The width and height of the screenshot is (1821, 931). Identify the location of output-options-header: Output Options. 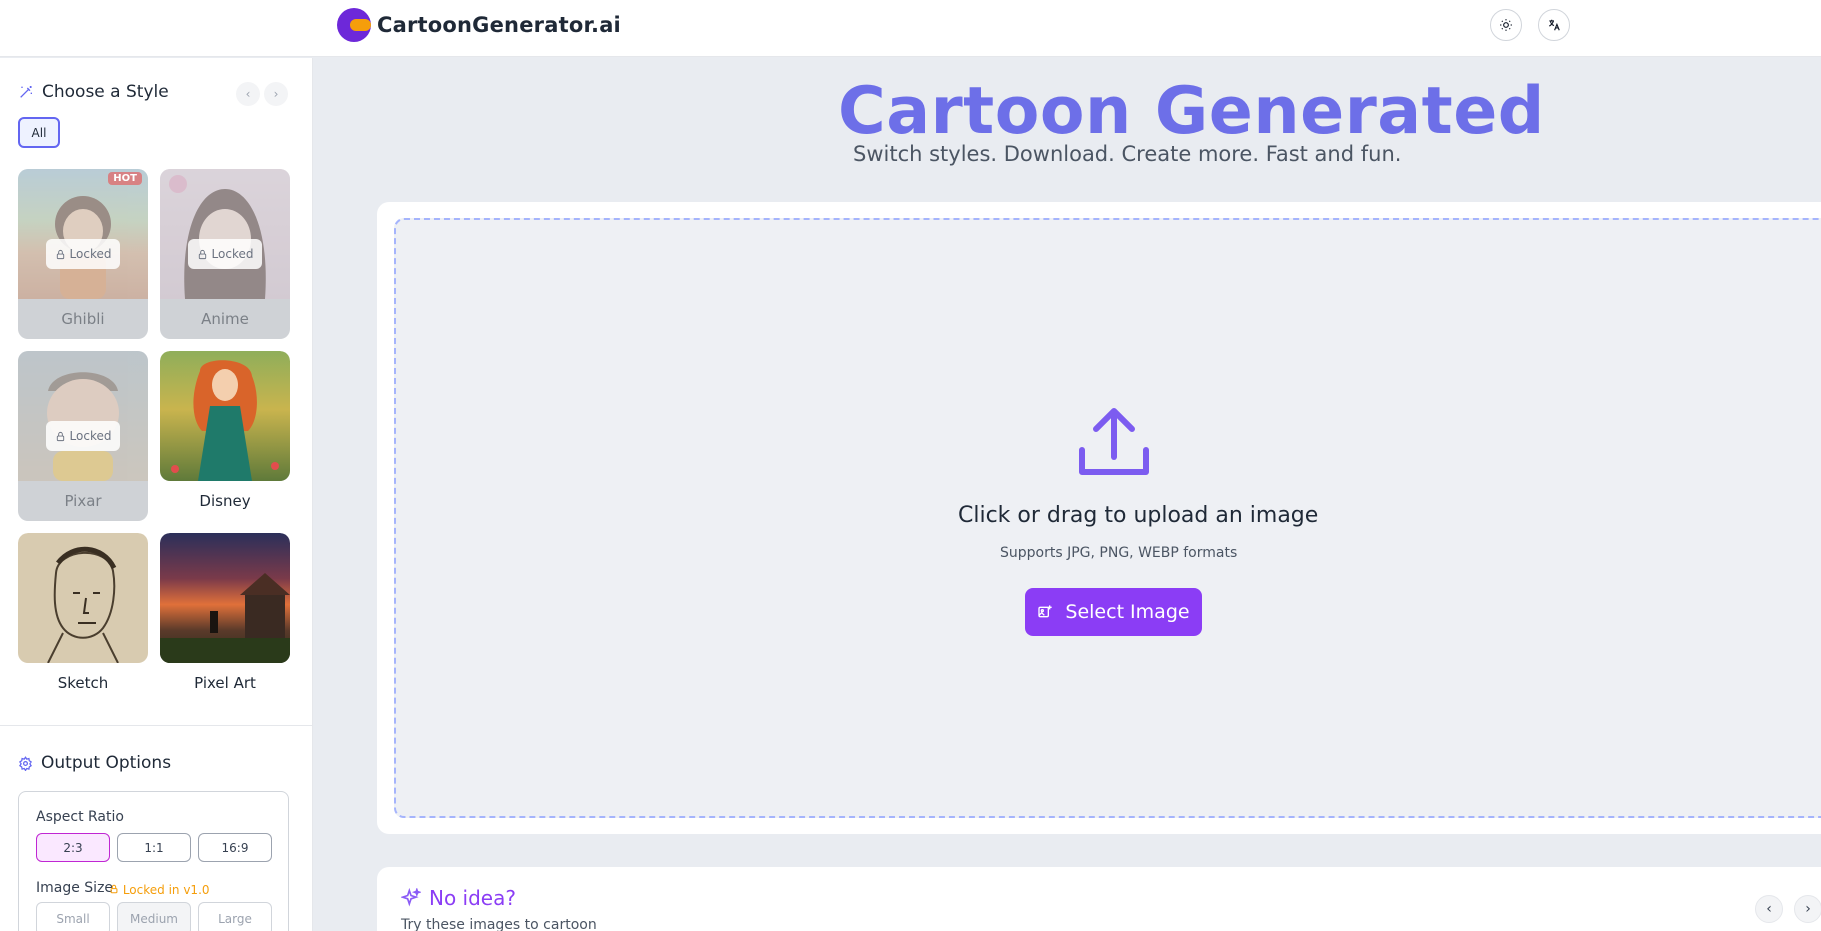
(94, 763).